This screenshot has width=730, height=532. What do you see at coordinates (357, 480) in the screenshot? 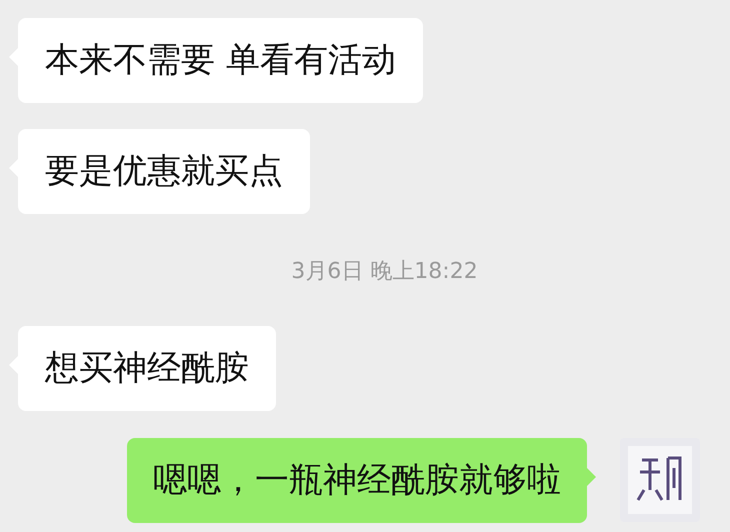
I see `message-bubble: 嗯嗯，一瓶神经酰胺就够啦` at bounding box center [357, 480].